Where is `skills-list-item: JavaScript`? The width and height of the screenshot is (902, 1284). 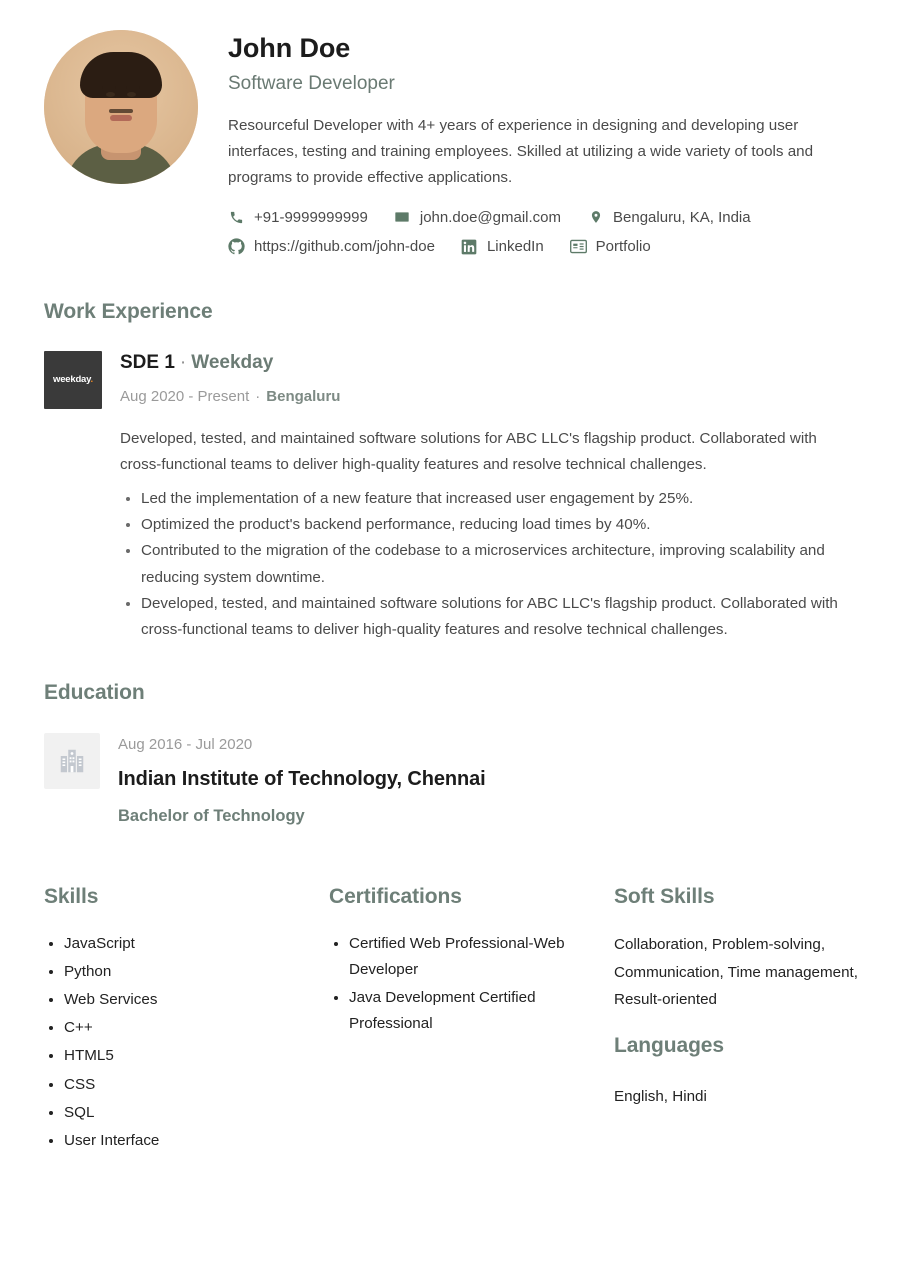
skills-list-item: JavaScript is located at coordinates (196, 944).